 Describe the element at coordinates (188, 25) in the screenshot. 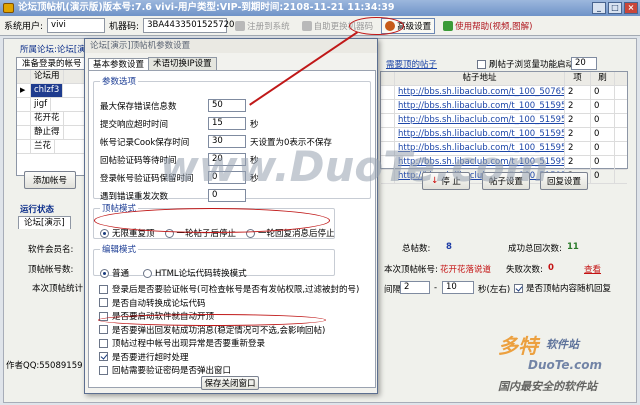

I see `machine-code-field: 3BA4433501525720` at that location.